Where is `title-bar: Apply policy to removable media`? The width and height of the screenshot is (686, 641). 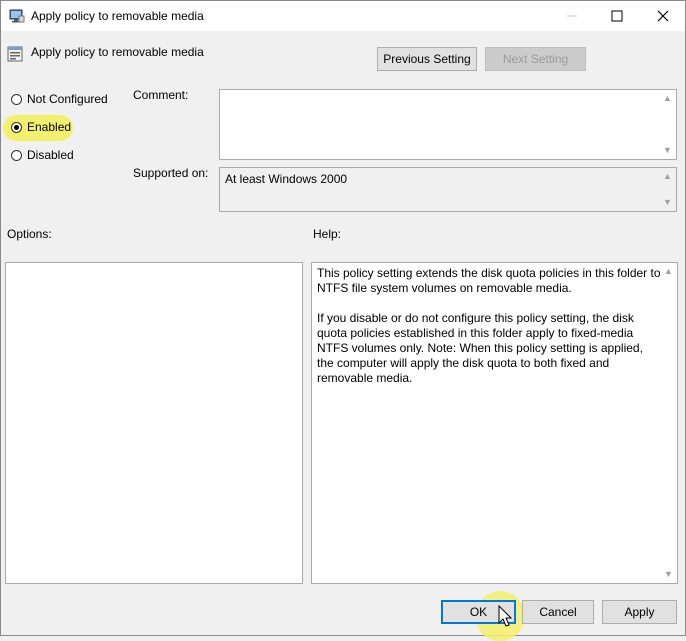
title-bar: Apply policy to removable media is located at coordinates (343, 16).